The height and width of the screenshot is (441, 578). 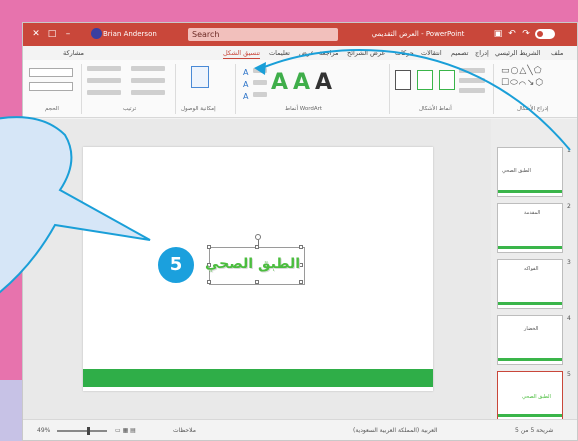 I want to click on save-icon: ▣, so click(x=498, y=34).